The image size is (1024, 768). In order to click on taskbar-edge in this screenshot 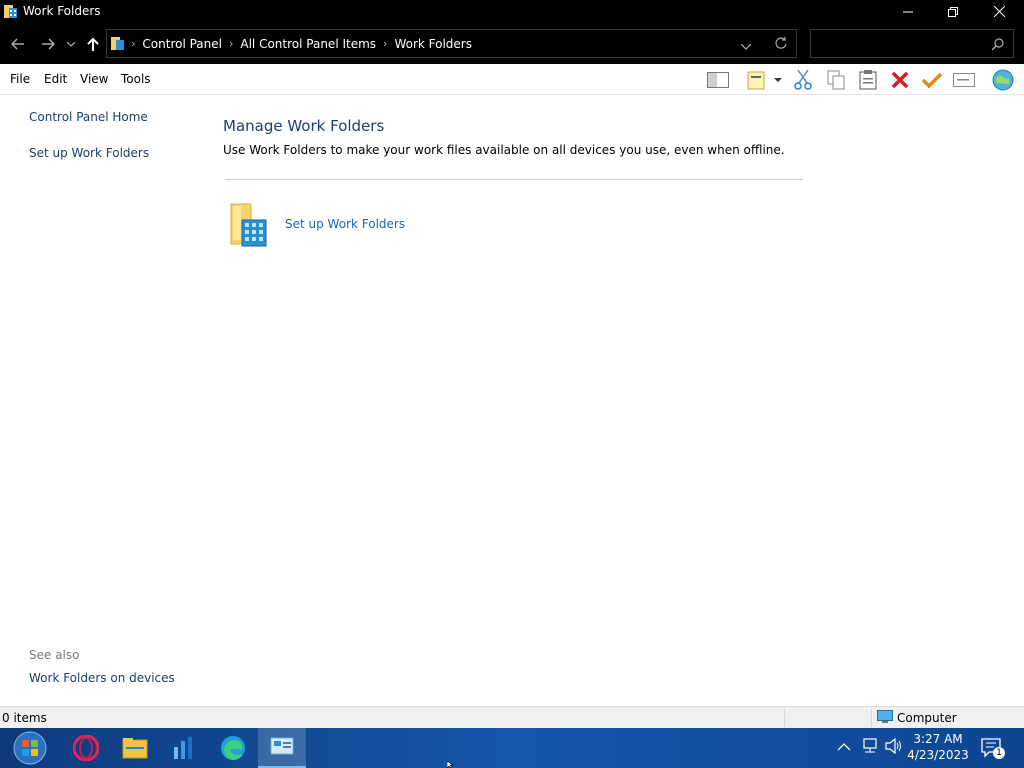, I will do `click(233, 748)`.